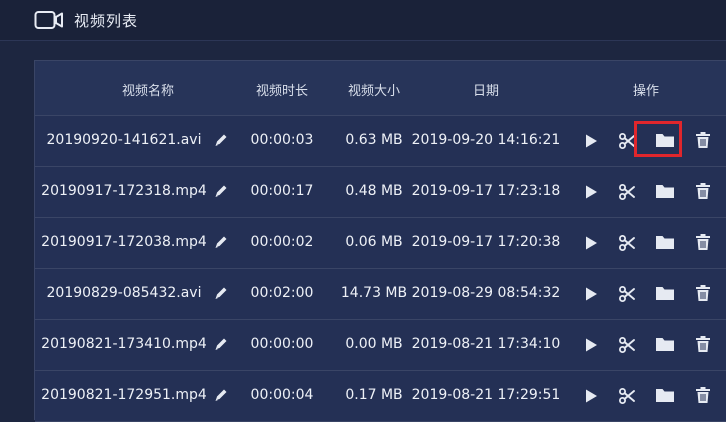  Describe the element at coordinates (374, 293) in the screenshot. I see `video-size: 14.73 MB` at that location.